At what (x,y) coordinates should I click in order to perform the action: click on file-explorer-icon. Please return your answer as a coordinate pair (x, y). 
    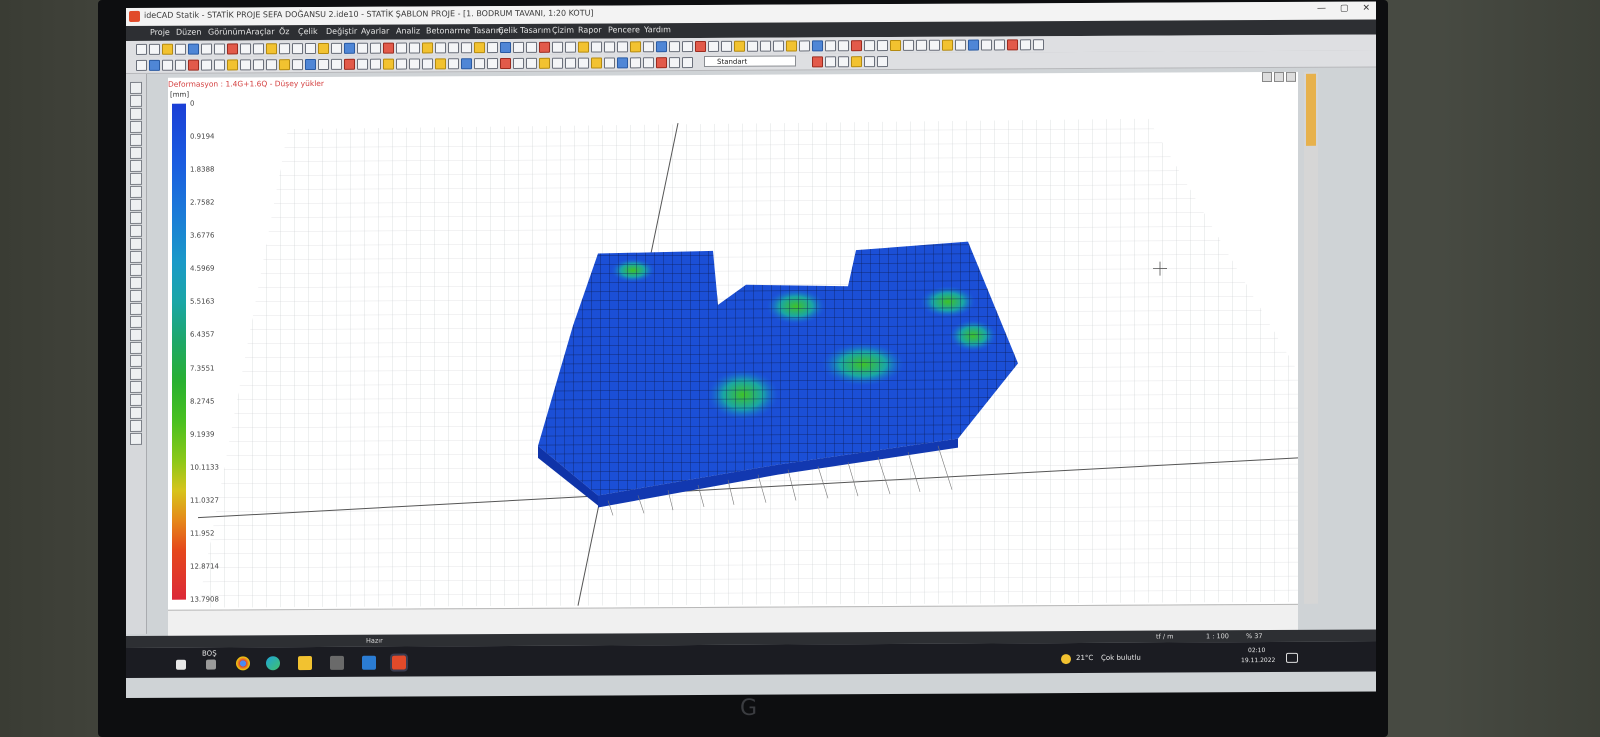
    Looking at the image, I should click on (305, 663).